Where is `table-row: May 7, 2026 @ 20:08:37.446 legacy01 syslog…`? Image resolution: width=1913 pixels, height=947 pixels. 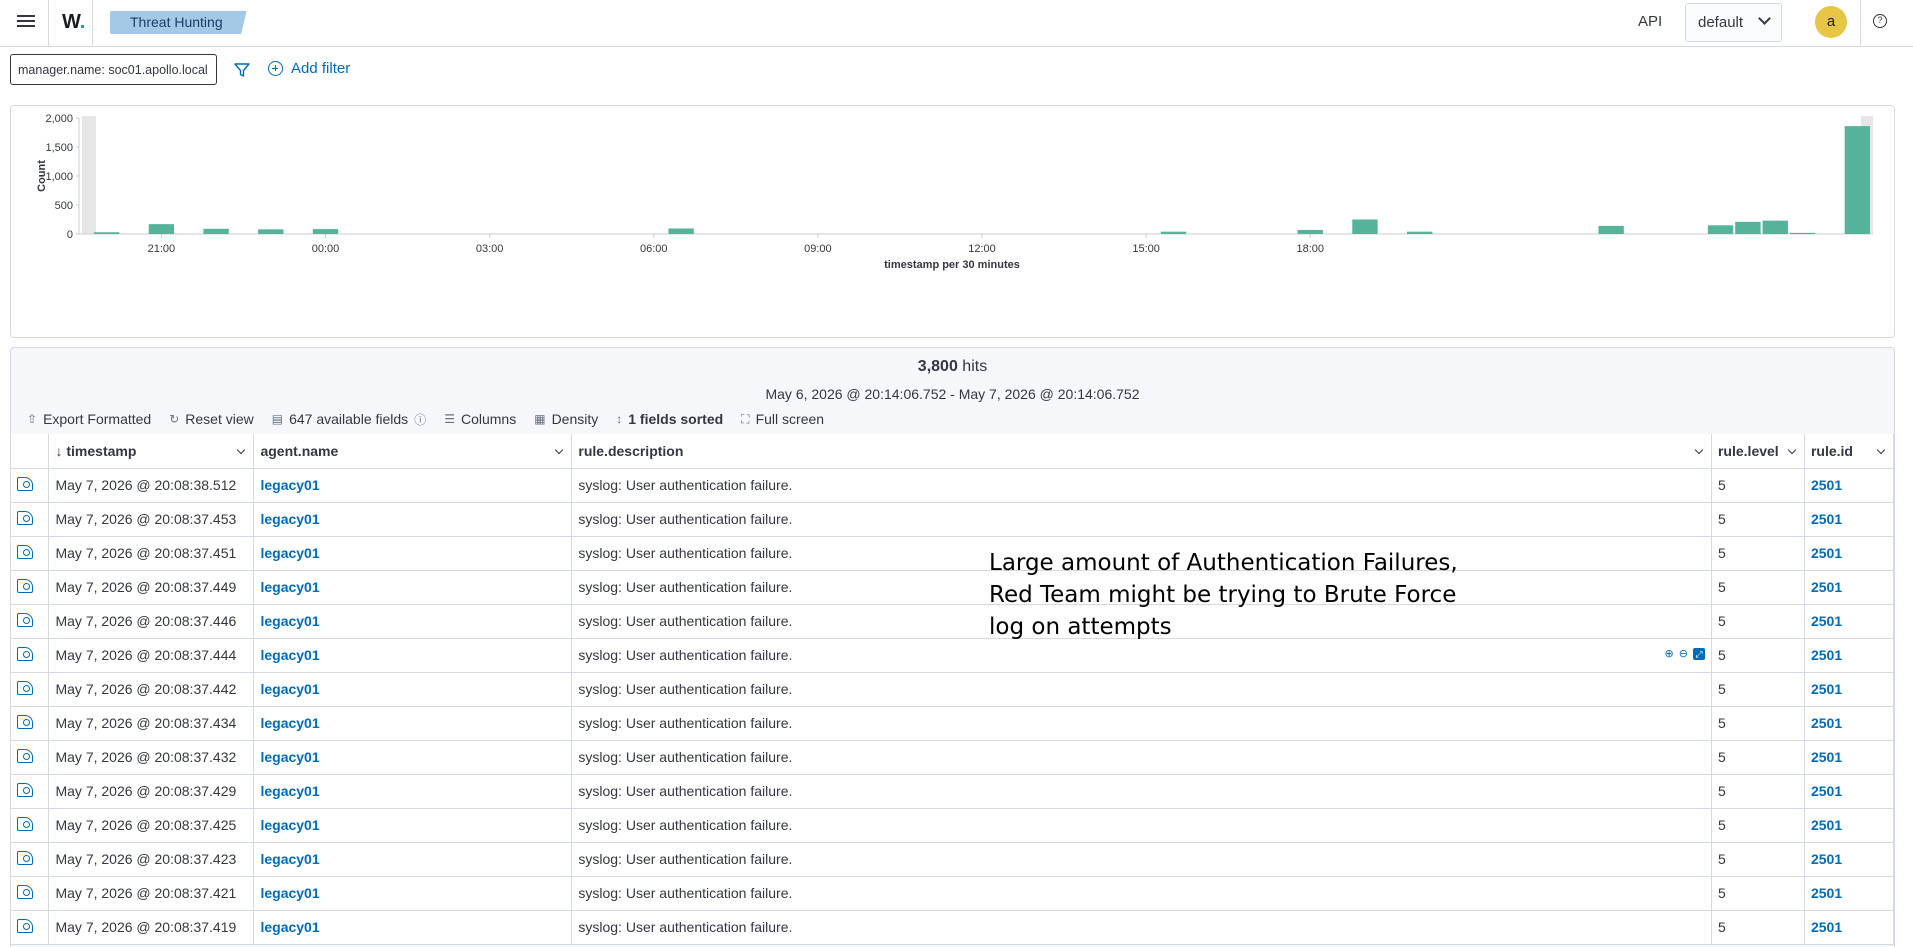 table-row: May 7, 2026 @ 20:08:37.446 legacy01 syslog… is located at coordinates (953, 621).